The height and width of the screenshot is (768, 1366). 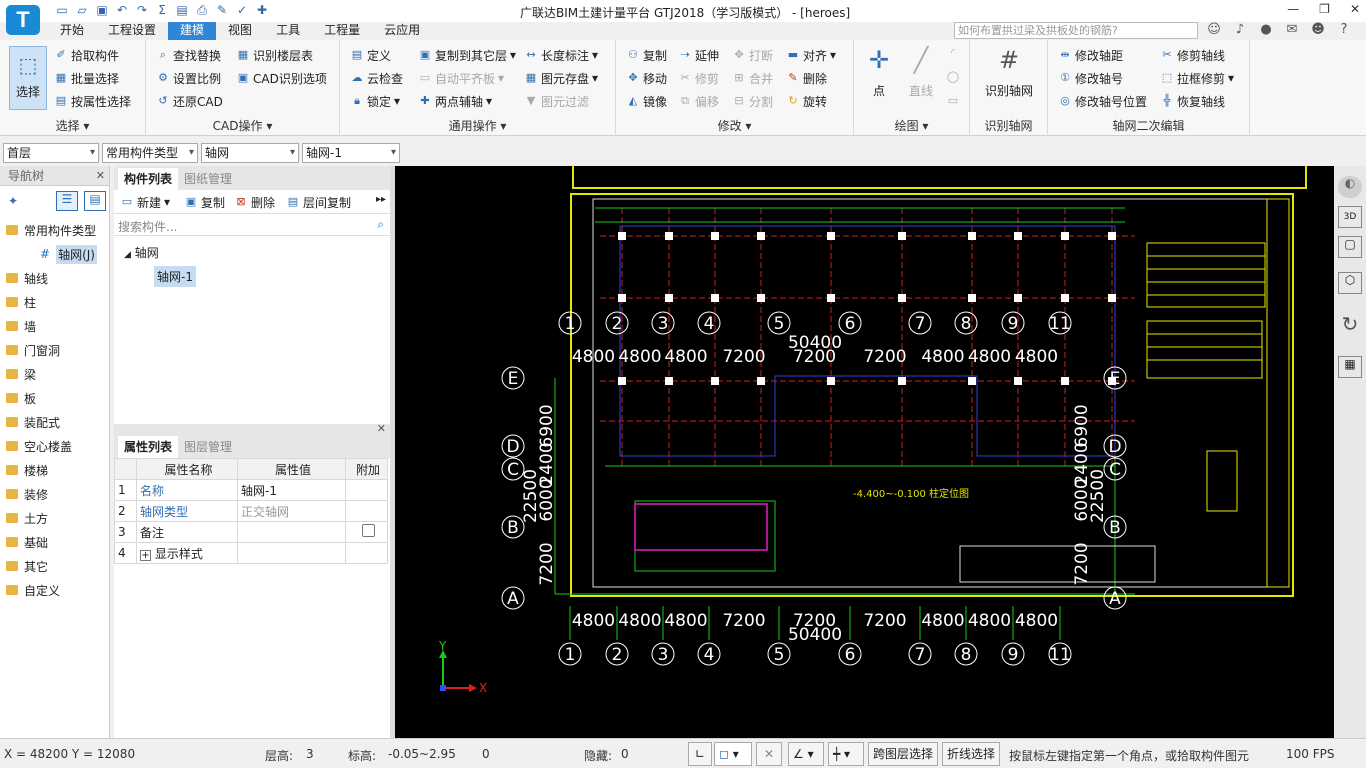 What do you see at coordinates (1197, 78) in the screenshot?
I see `box-trim-button: ⬚ 拉框修剪 ▾` at bounding box center [1197, 78].